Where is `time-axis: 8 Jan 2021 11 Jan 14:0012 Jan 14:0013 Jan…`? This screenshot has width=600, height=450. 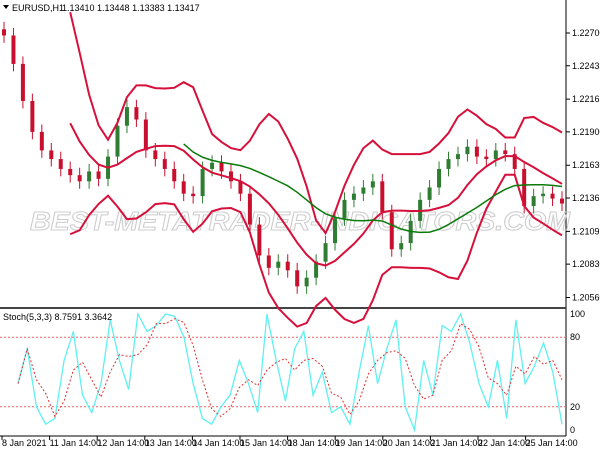 time-axis: 8 Jan 2021 11 Jan 14:0012 Jan 14:0013 Jan… is located at coordinates (289, 442).